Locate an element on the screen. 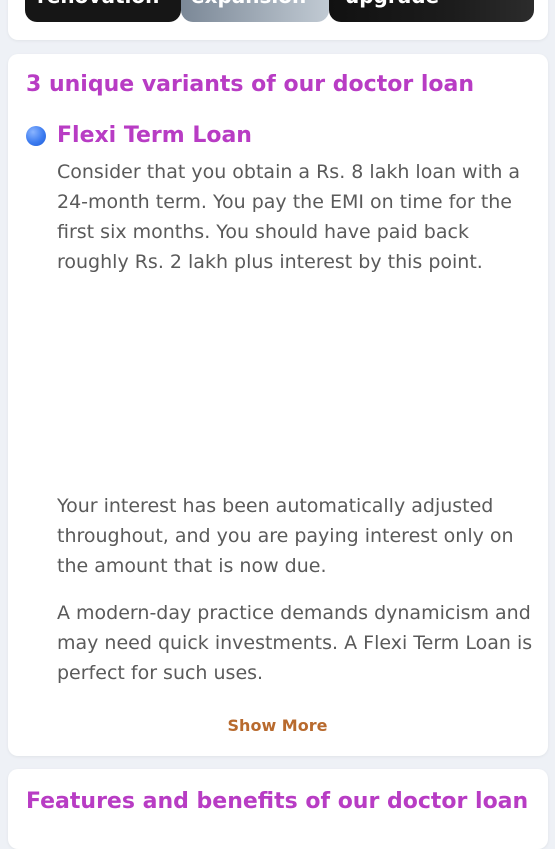 Image resolution: width=555 pixels, height=849 pixels. tile-renovation: renovation is located at coordinates (103, 11).